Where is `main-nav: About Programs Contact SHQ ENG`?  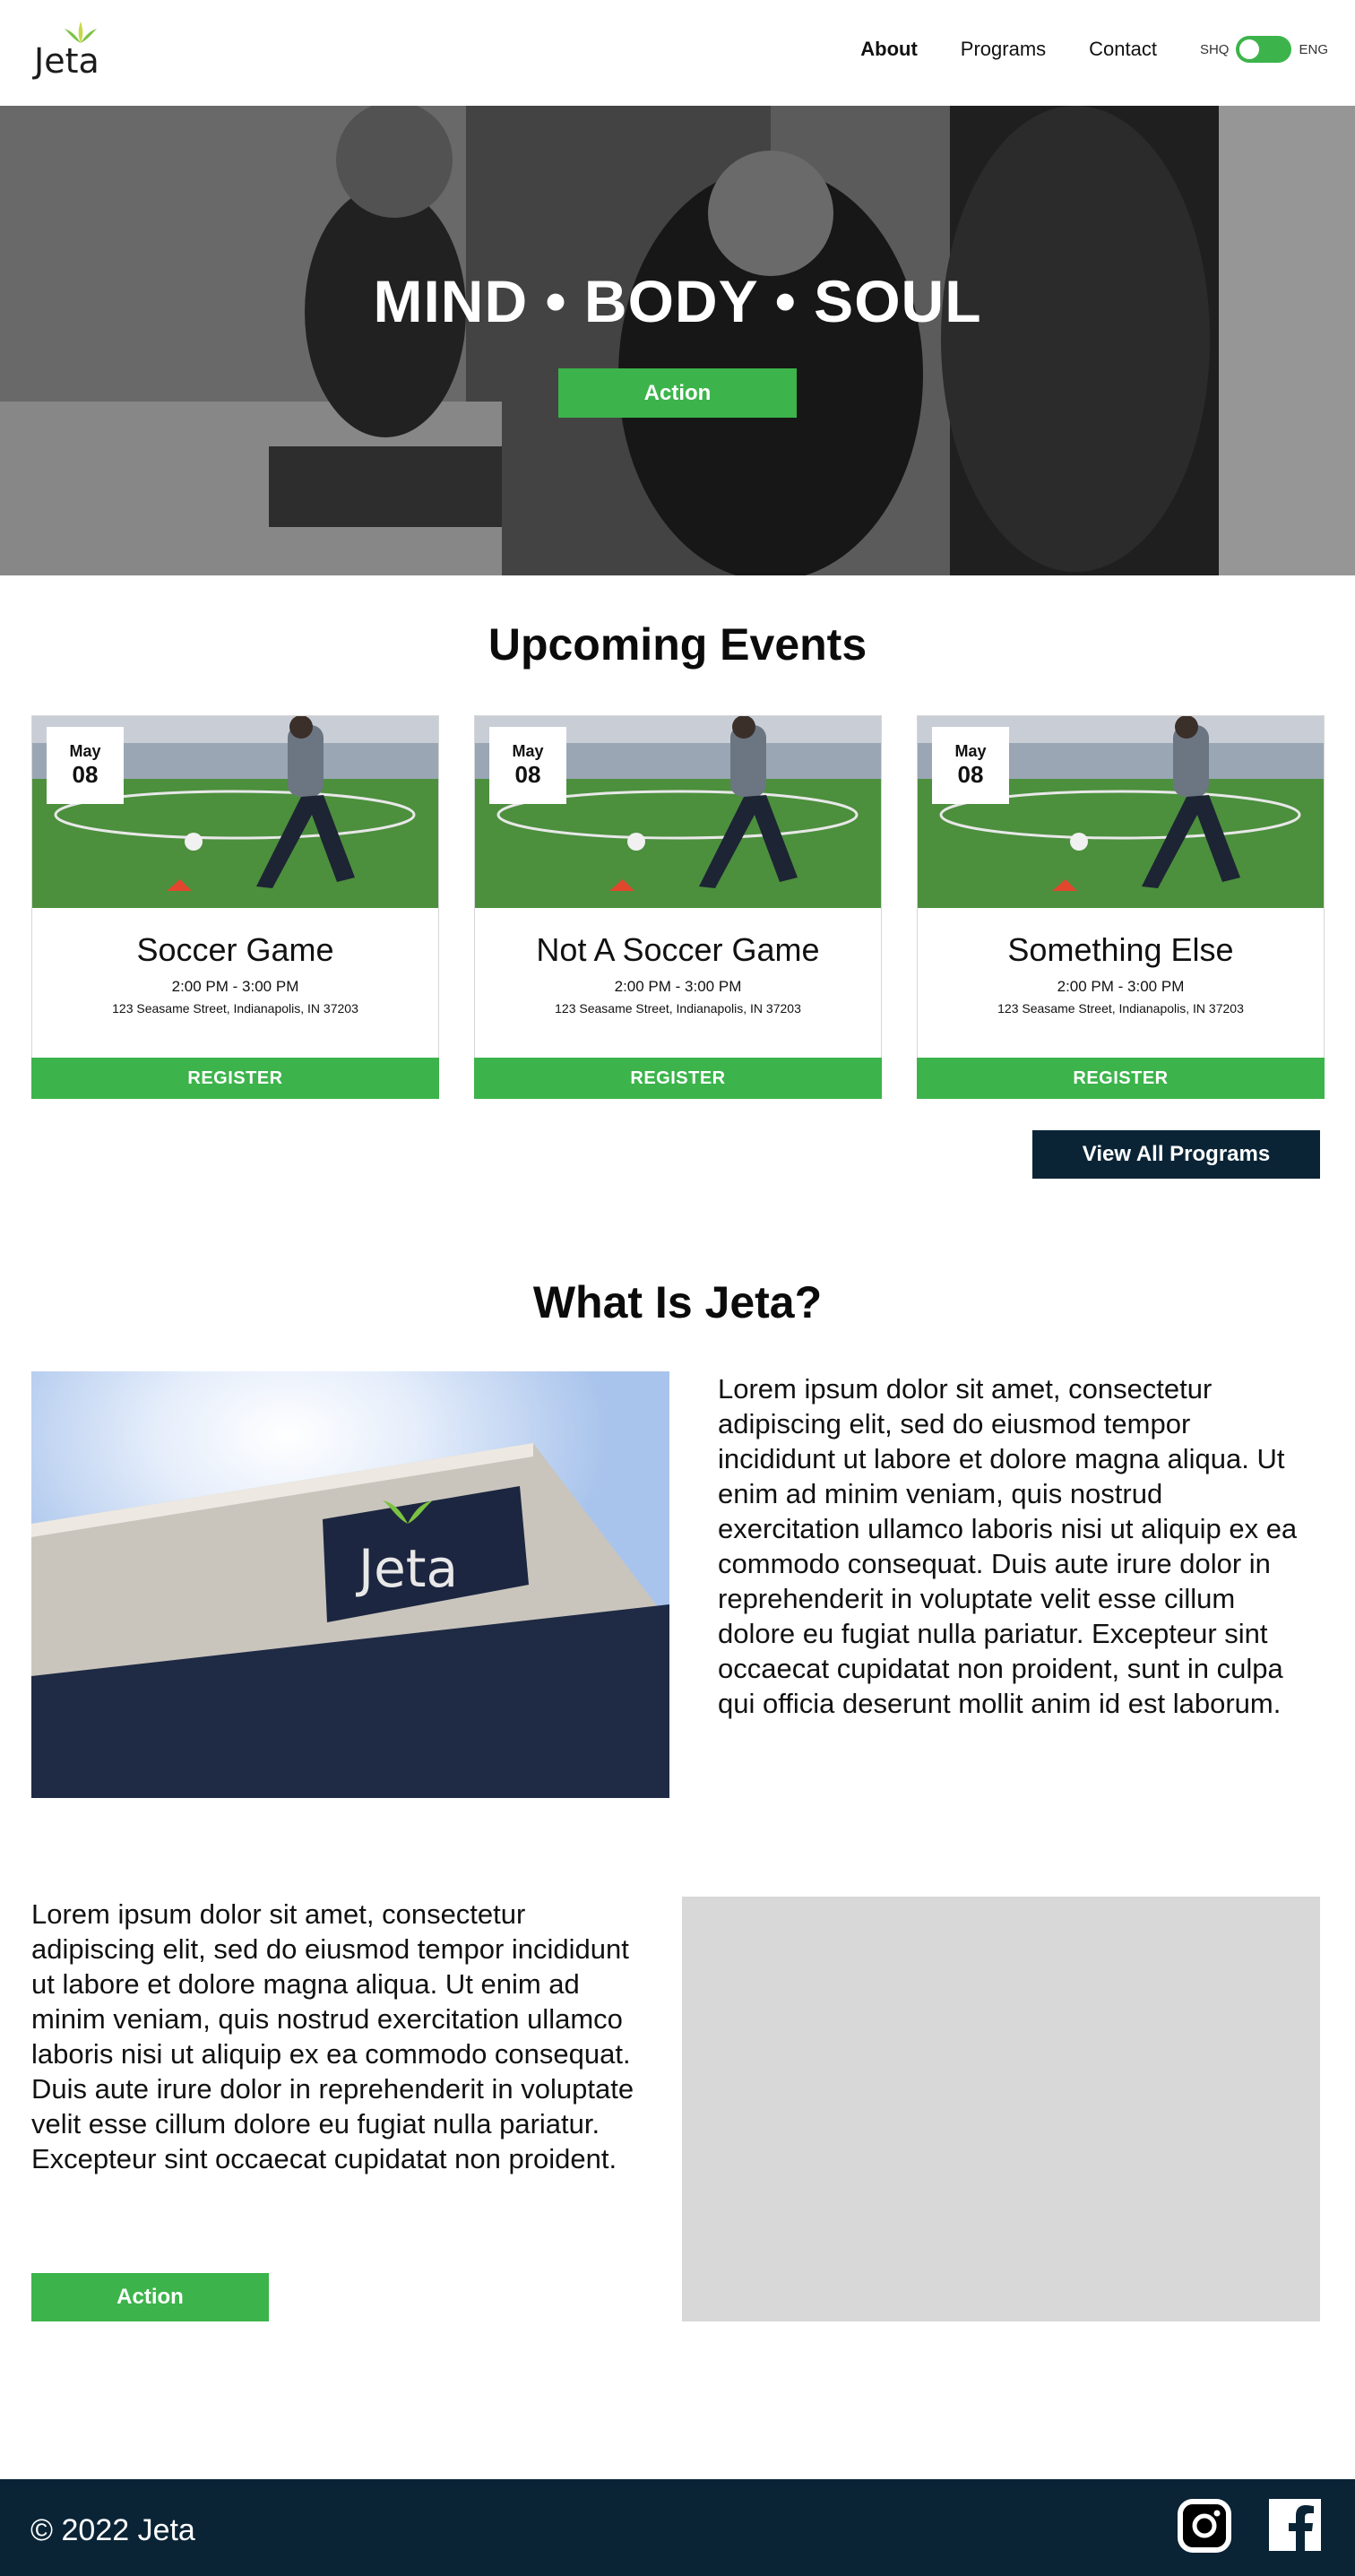
main-nav: About Programs Contact SHQ ENG is located at coordinates (1094, 49).